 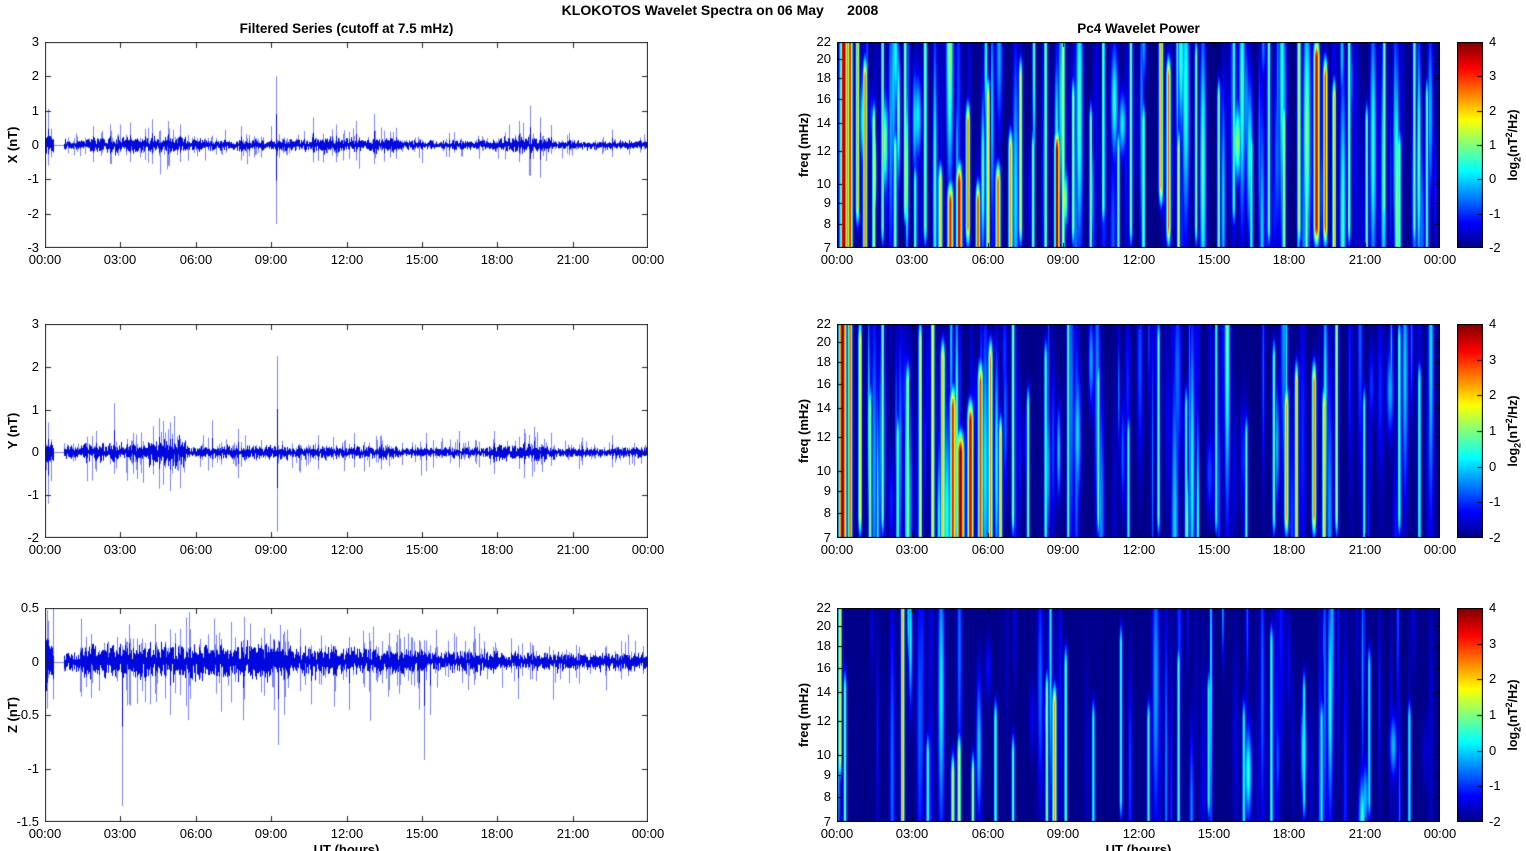 I want to click on y-tick-label: -1, so click(x=33, y=494).